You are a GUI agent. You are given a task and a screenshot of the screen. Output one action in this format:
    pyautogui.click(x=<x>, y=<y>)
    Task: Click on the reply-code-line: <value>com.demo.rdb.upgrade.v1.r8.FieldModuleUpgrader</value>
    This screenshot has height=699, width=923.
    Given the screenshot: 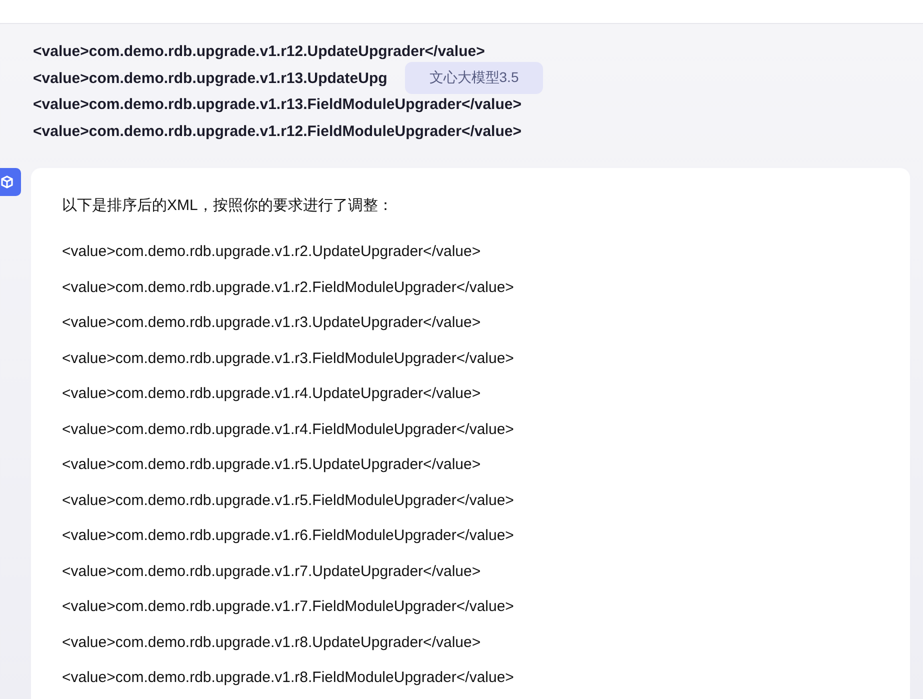 What is the action you would take?
    pyautogui.click(x=288, y=678)
    